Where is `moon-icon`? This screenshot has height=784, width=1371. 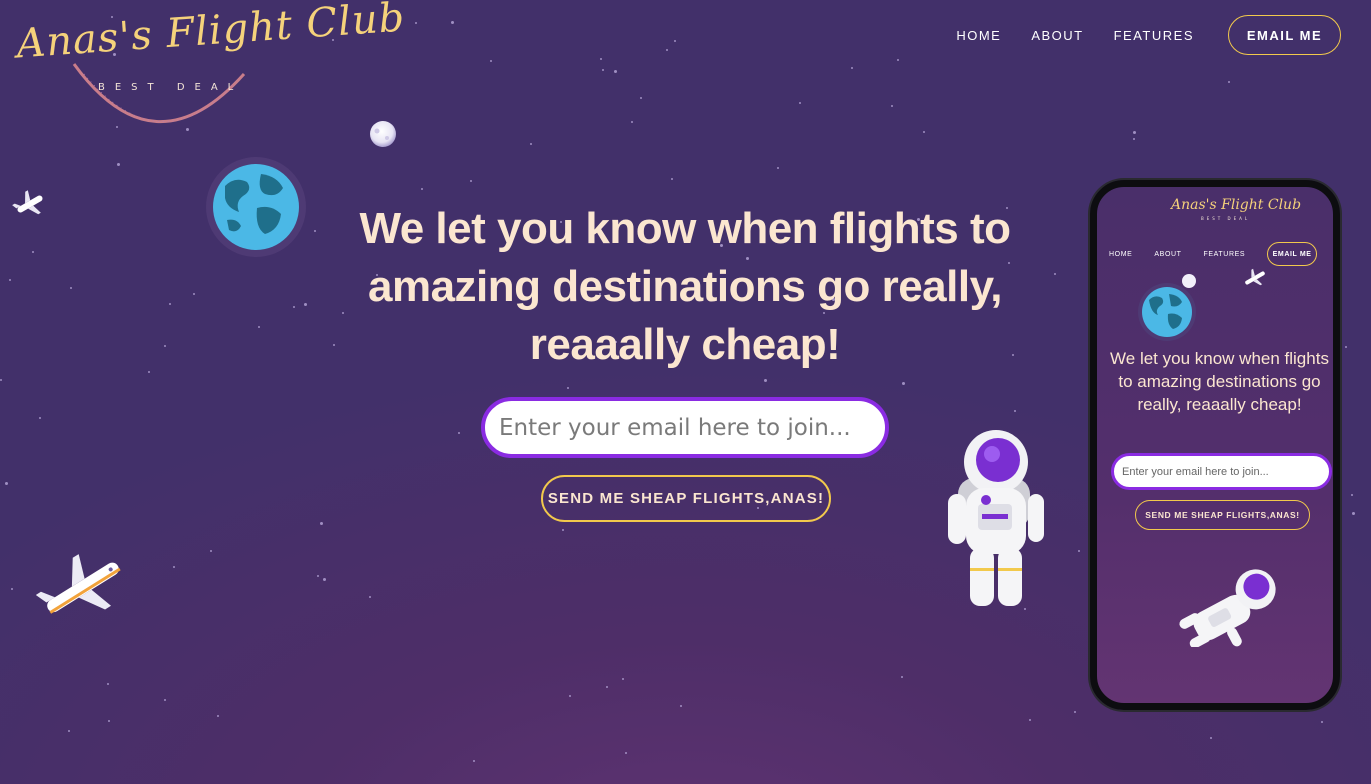 moon-icon is located at coordinates (383, 134).